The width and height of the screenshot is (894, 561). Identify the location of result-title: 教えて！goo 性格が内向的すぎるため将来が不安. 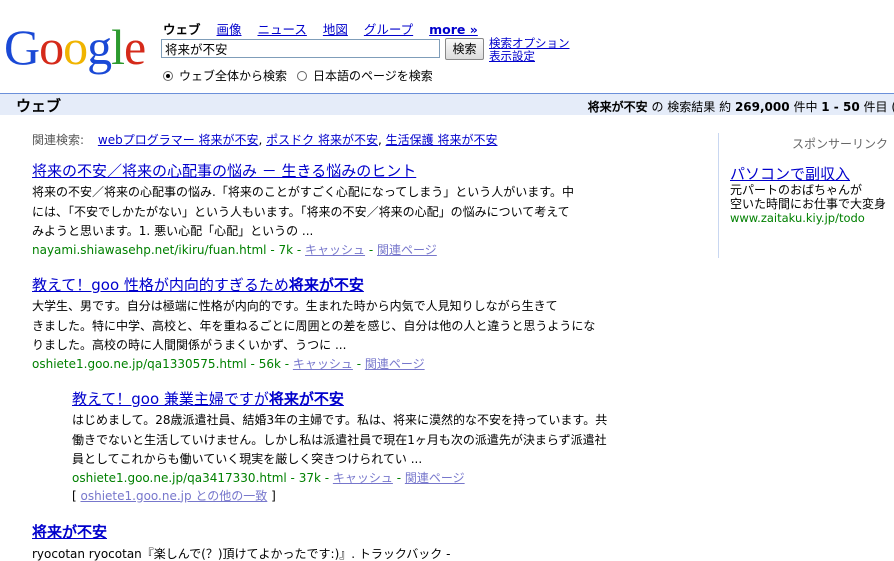
(313, 285).